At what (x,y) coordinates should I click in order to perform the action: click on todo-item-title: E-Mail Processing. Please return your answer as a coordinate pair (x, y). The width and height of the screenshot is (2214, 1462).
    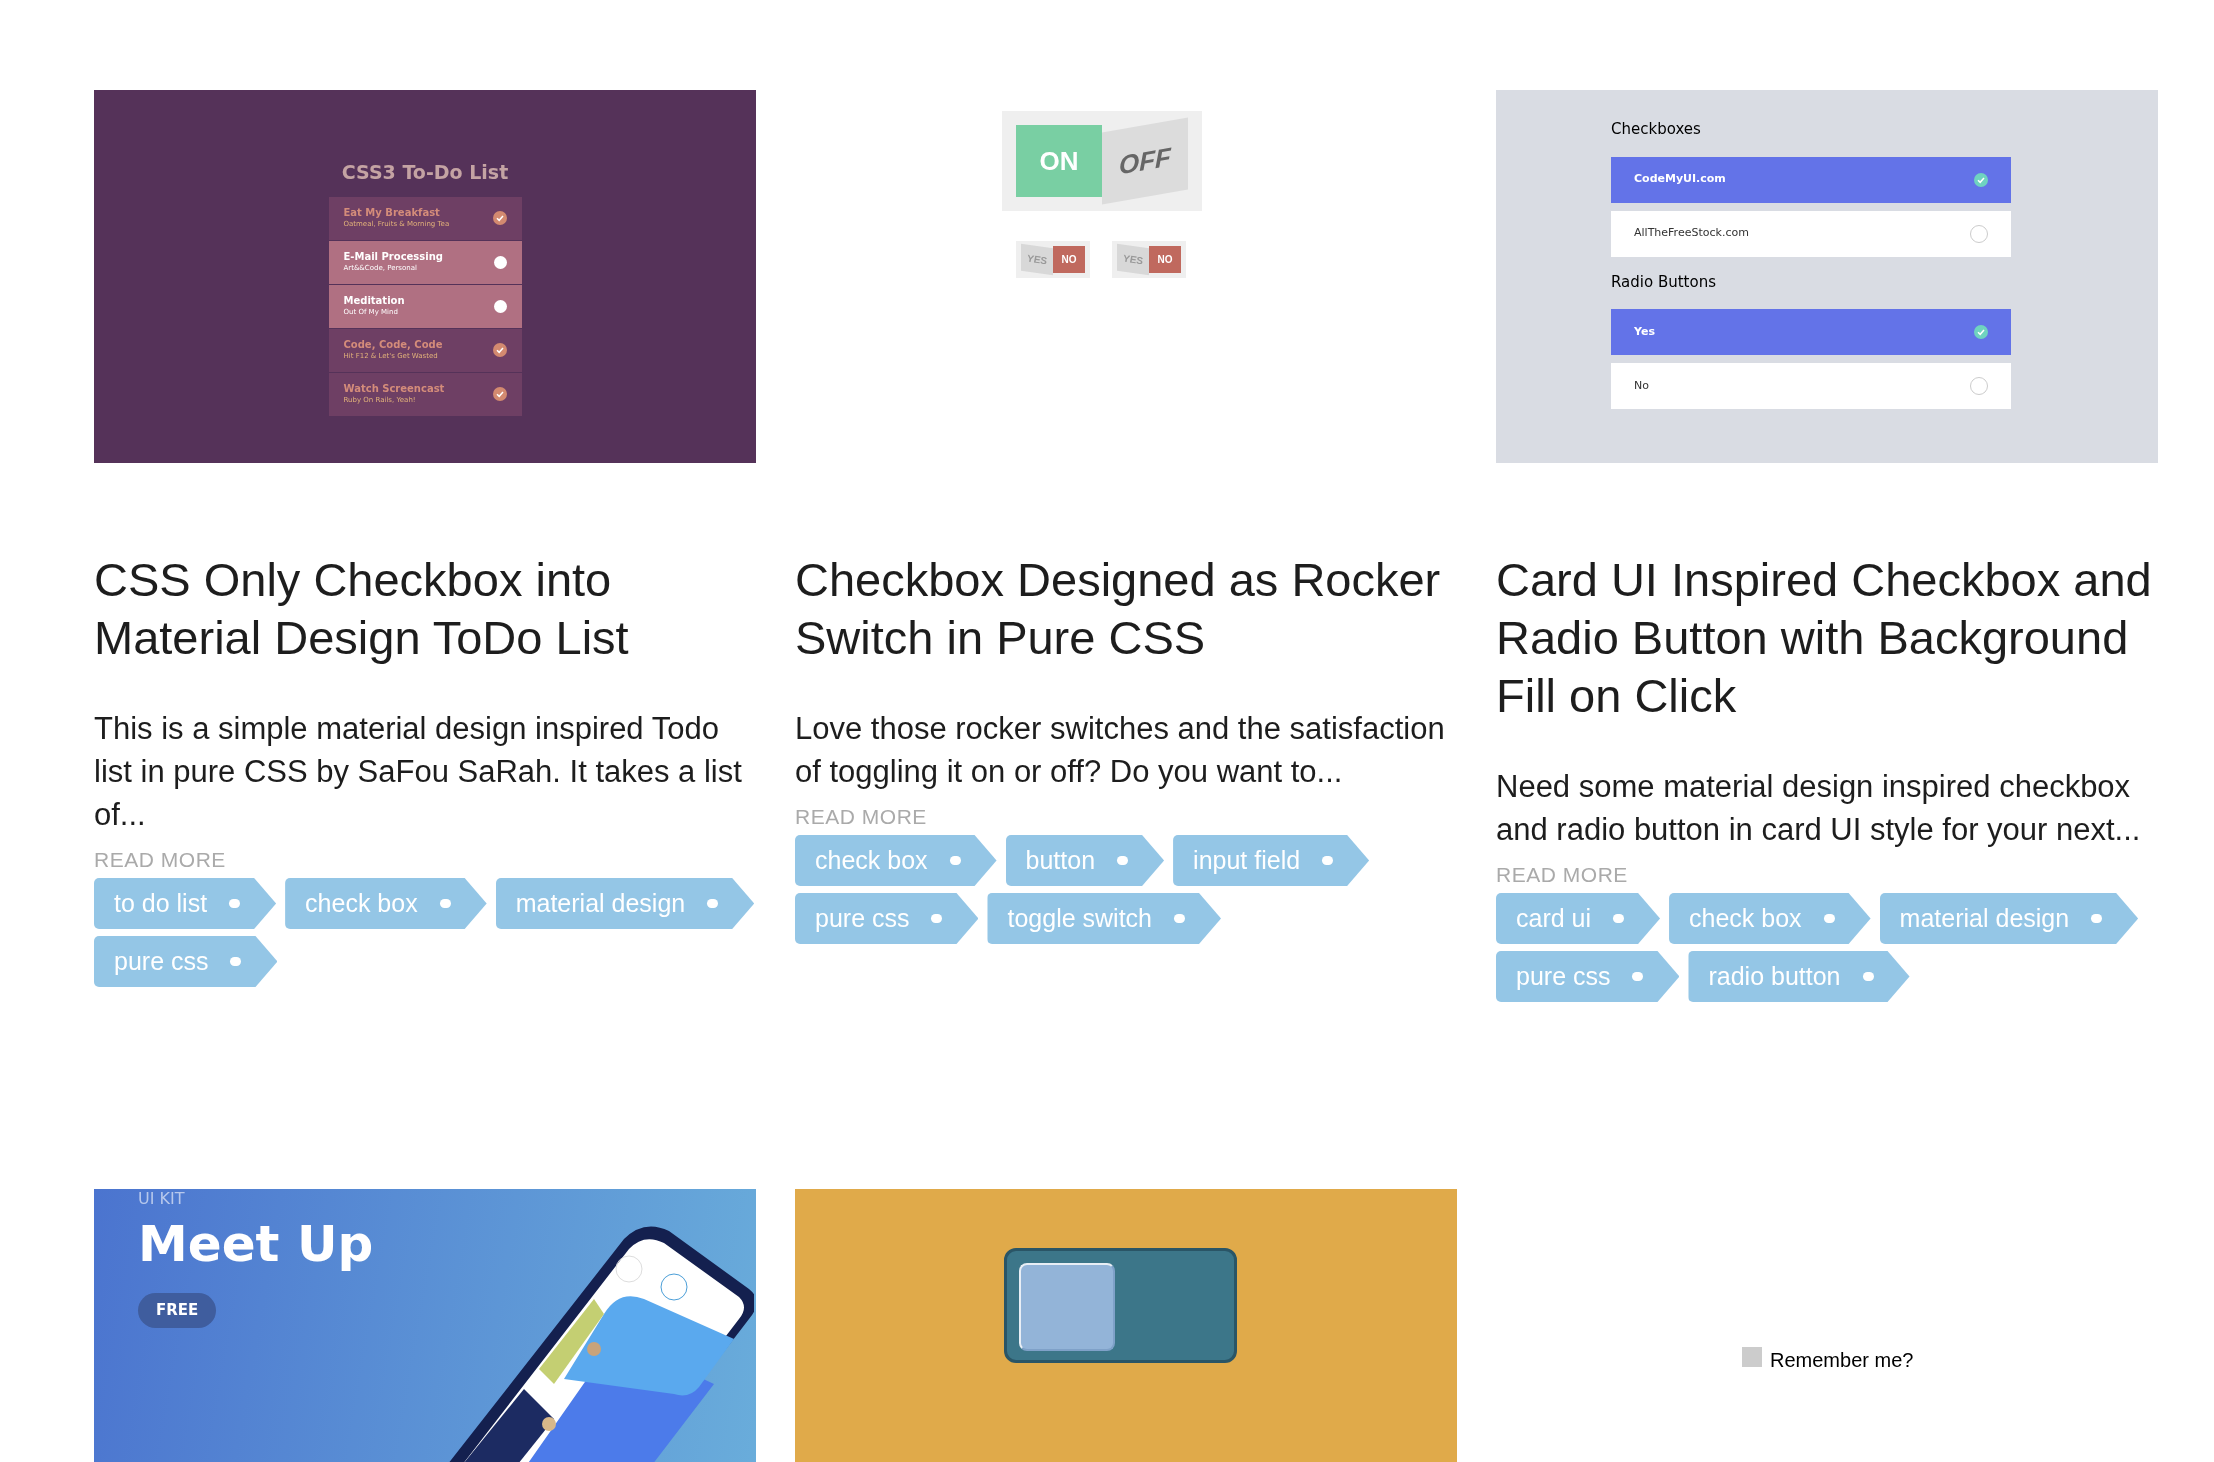
    Looking at the image, I should click on (393, 257).